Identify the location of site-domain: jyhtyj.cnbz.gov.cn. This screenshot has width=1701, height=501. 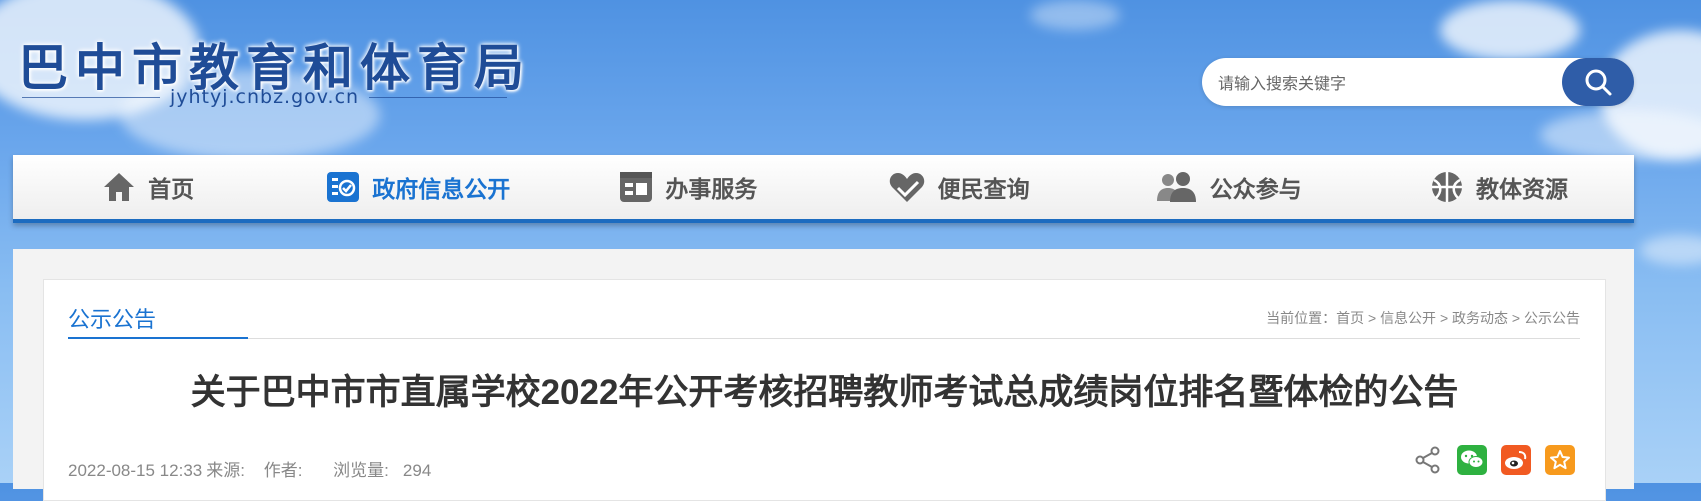
(264, 97).